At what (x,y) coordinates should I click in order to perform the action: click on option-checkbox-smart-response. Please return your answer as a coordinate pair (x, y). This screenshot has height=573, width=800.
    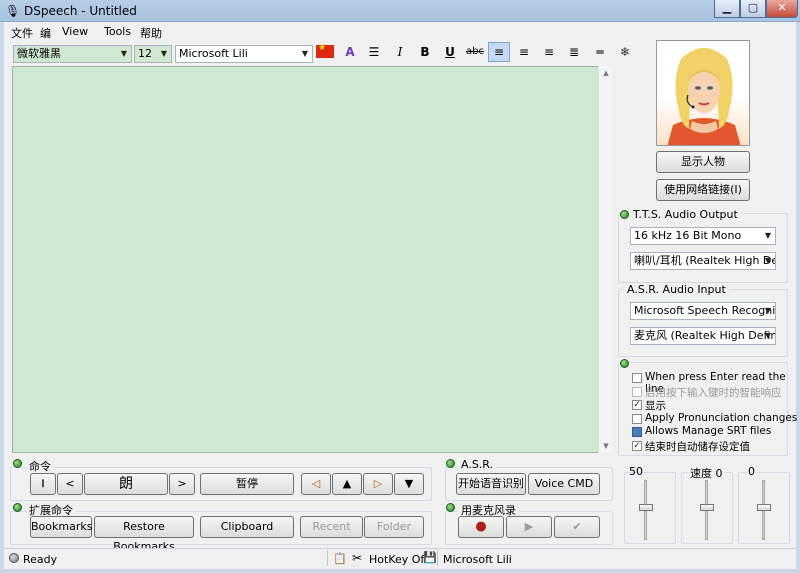
    Looking at the image, I should click on (637, 392).